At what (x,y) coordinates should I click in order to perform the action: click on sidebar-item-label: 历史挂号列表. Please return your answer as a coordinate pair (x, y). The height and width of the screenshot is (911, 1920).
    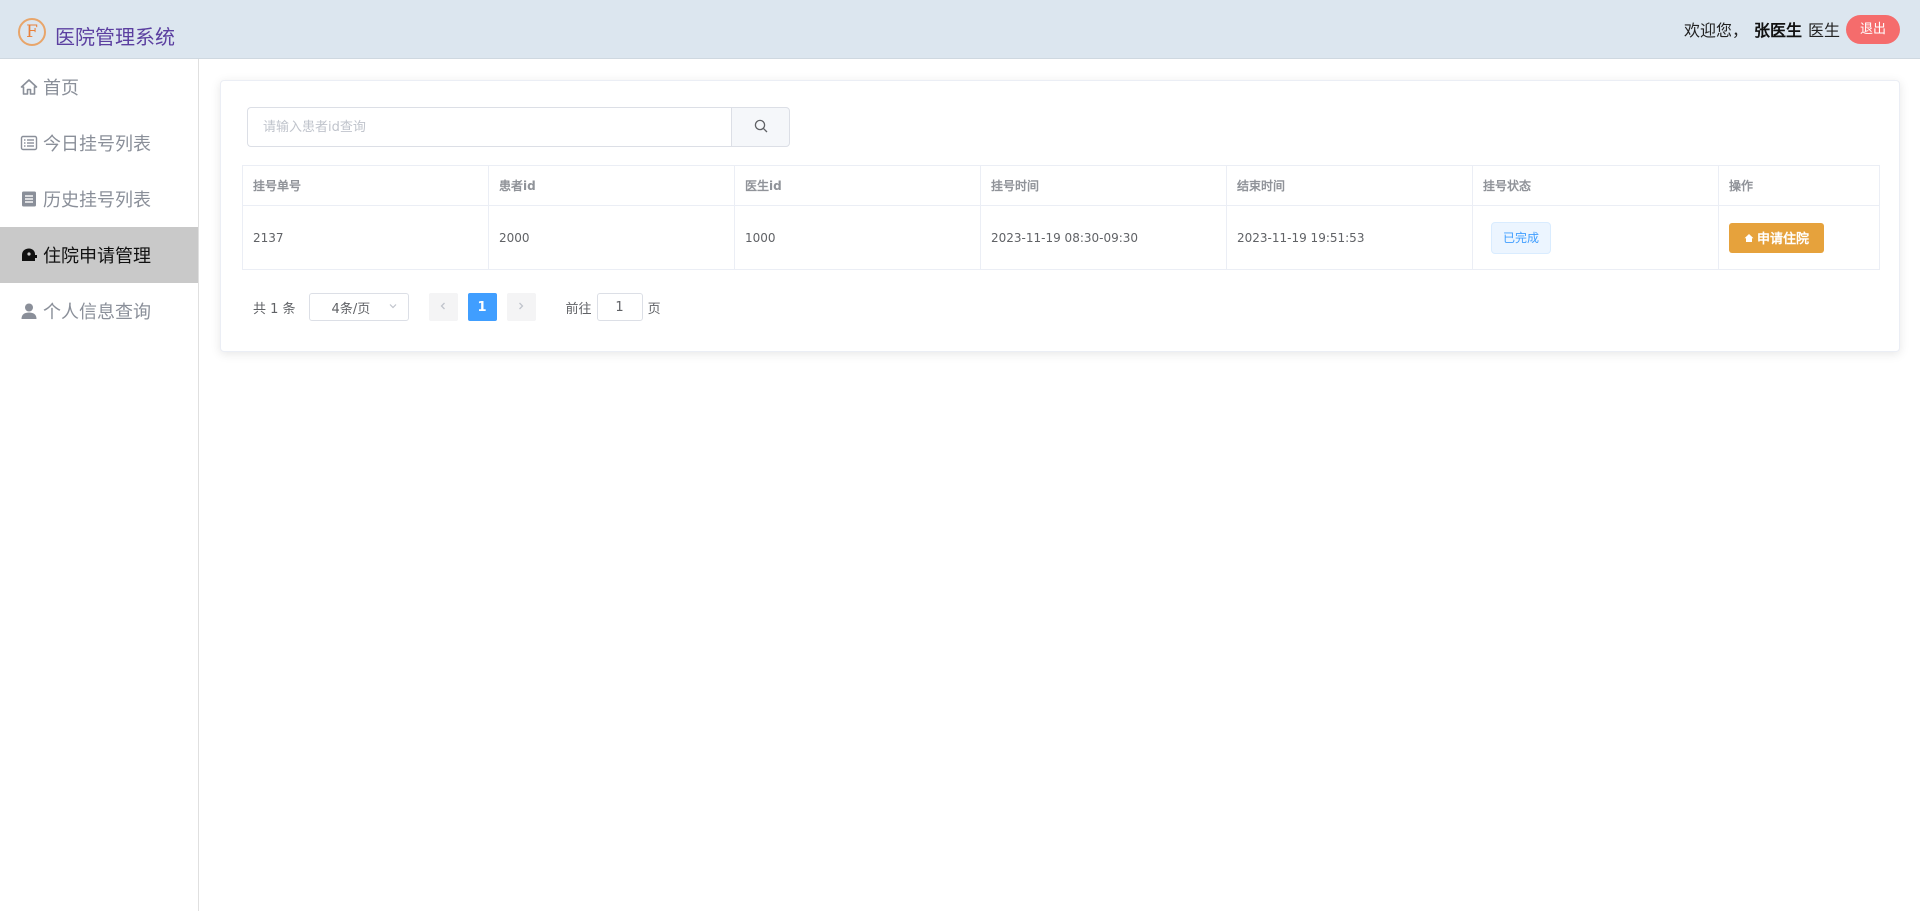
    Looking at the image, I should click on (97, 200).